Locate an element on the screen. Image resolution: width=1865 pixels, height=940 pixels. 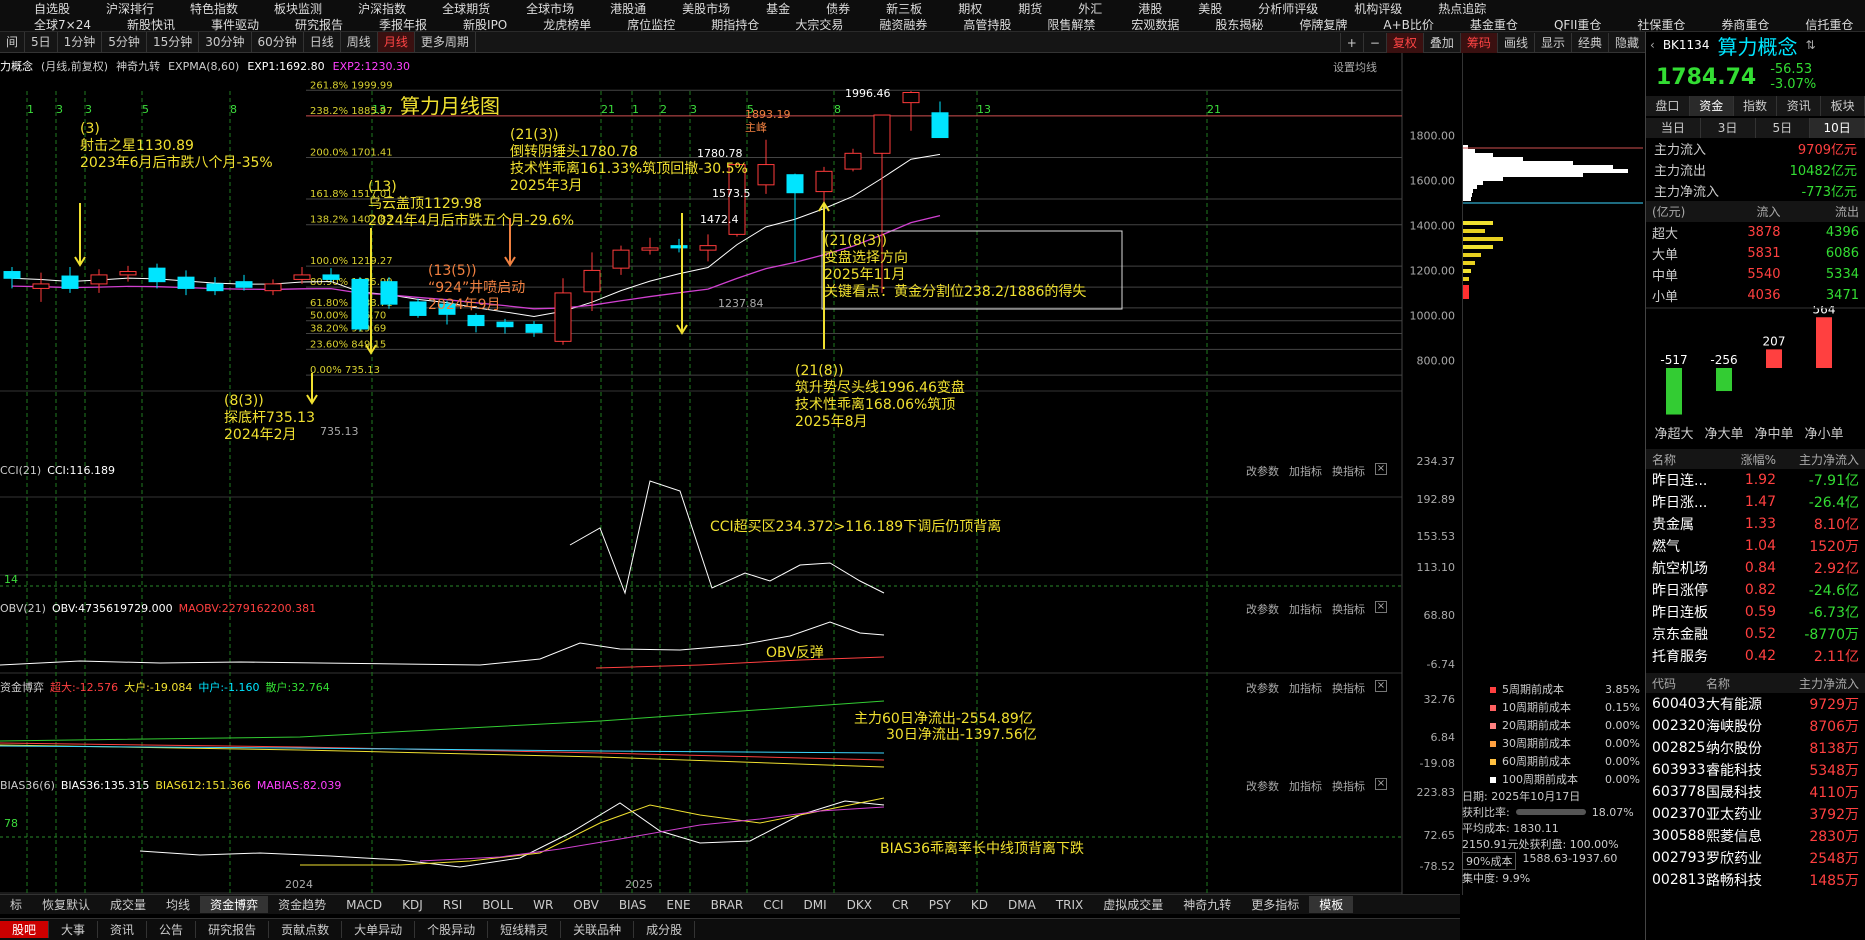
menu-item: A+B比价 is located at coordinates (1408, 24).